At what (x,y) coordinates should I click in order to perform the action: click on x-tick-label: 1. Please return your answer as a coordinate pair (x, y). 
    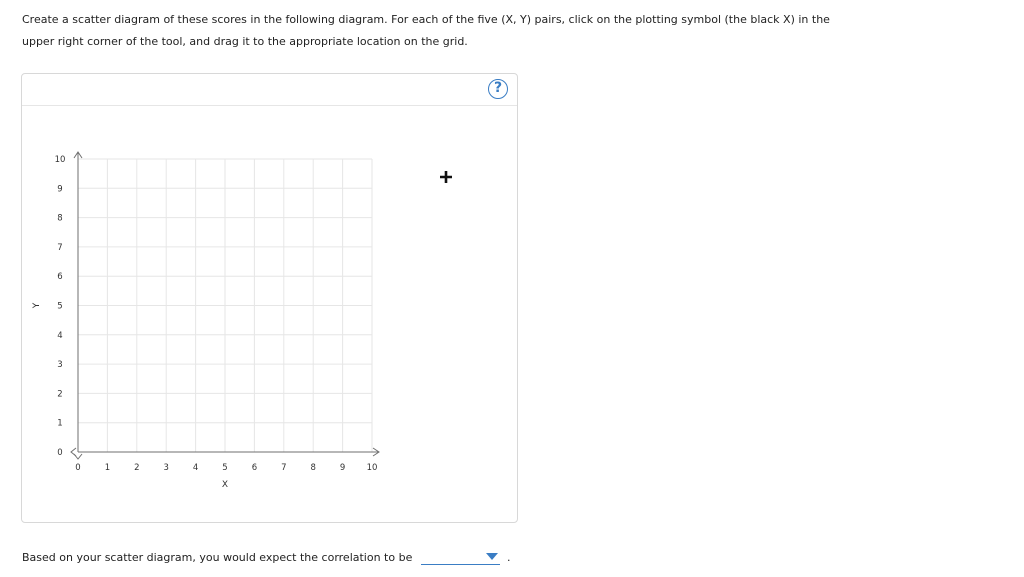
    Looking at the image, I should click on (107, 468).